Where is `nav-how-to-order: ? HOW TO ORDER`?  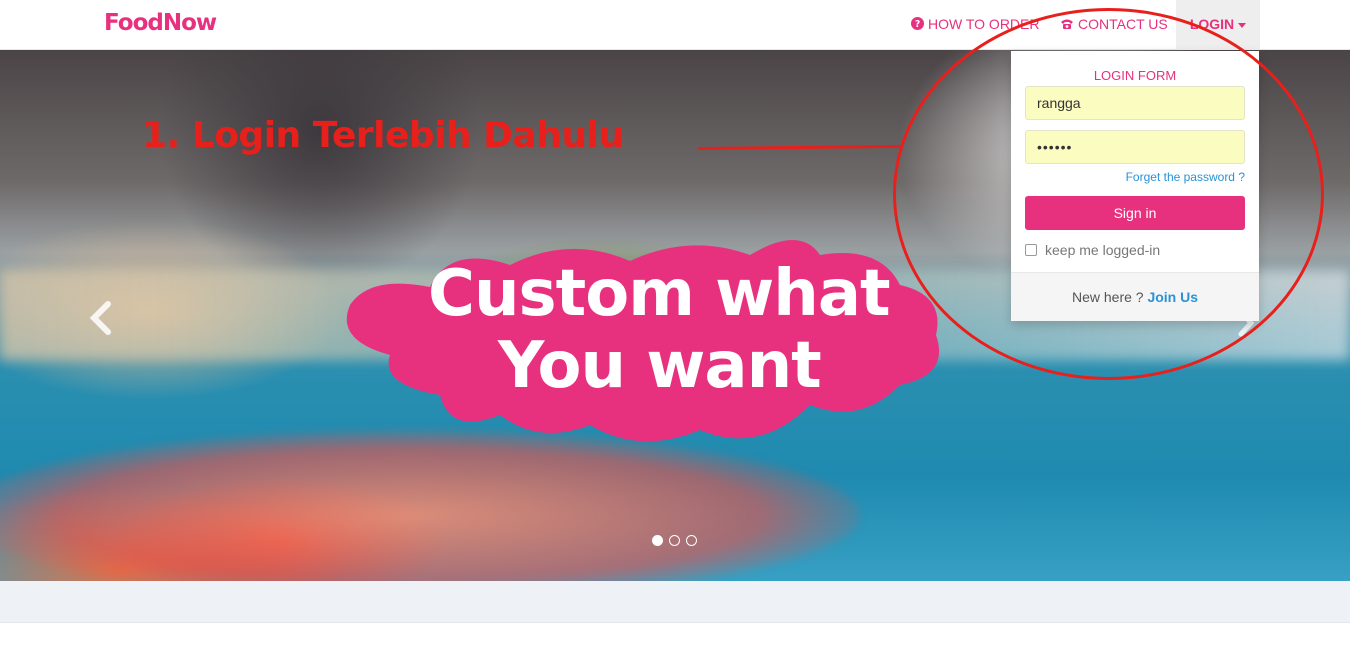
nav-how-to-order: ? HOW TO ORDER is located at coordinates (975, 25).